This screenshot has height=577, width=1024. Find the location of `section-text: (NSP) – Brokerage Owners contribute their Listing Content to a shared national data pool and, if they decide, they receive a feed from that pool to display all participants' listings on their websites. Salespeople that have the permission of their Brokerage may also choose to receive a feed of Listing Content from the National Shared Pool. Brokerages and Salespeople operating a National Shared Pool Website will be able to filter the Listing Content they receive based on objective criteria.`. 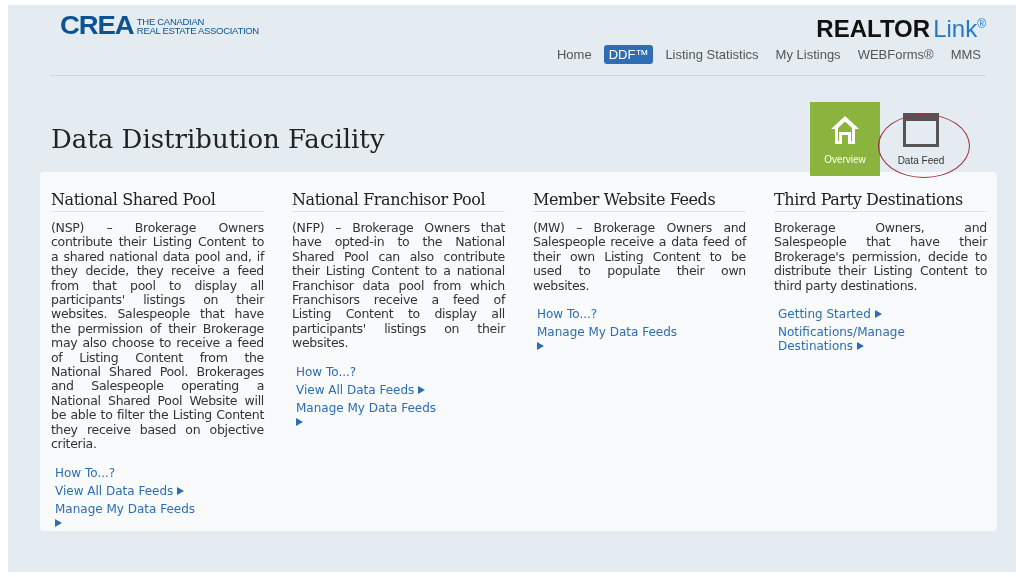

section-text: (NSP) – Brokerage Owners contribute their Listing Content to a shared national data pool and, if they decide, they receive a feed from that pool to display all participants' listings on their websites. Salespeople that have the permission of their Brokerage may also choose to receive a feed of Listing Content from the National Shared Pool. Brokerages and Salespeople operating a National Shared Pool Website will be able to filter the Listing Content they receive based on objective criteria. is located at coordinates (157, 336).